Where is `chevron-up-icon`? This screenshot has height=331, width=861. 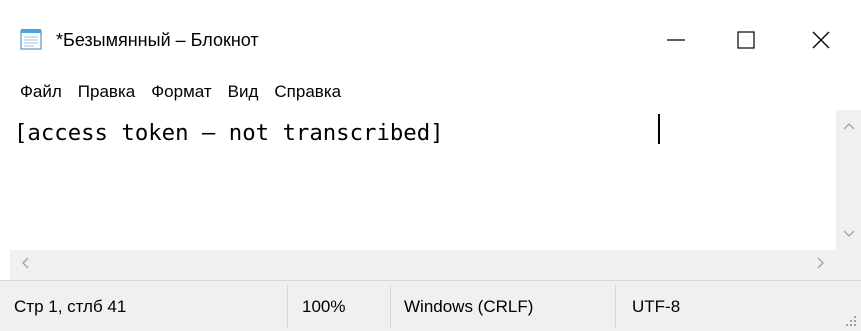
chevron-up-icon is located at coordinates (849, 126).